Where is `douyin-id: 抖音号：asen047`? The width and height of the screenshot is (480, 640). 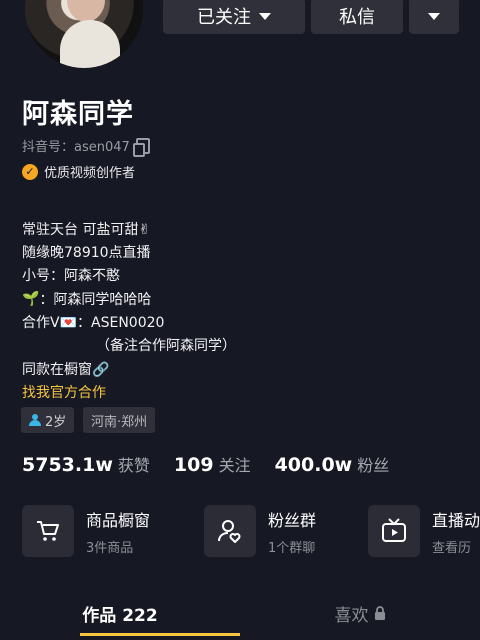
douyin-id: 抖音号：asen047 is located at coordinates (86, 146).